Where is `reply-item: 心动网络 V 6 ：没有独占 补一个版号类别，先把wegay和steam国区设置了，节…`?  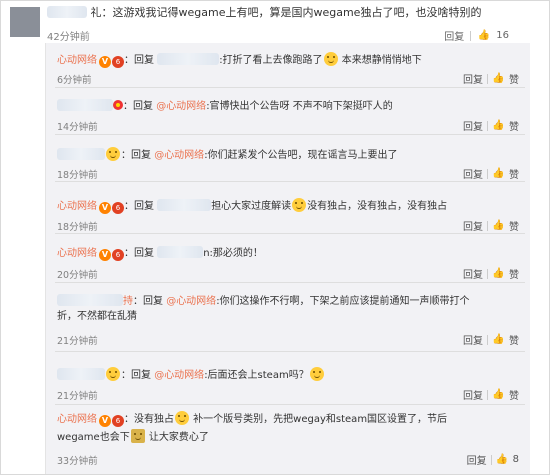
reply-item: 心动网络 V 6 ：没有独占 补一个版号类别，先把wegay和steam国区设置了，节… is located at coordinates (290, 439).